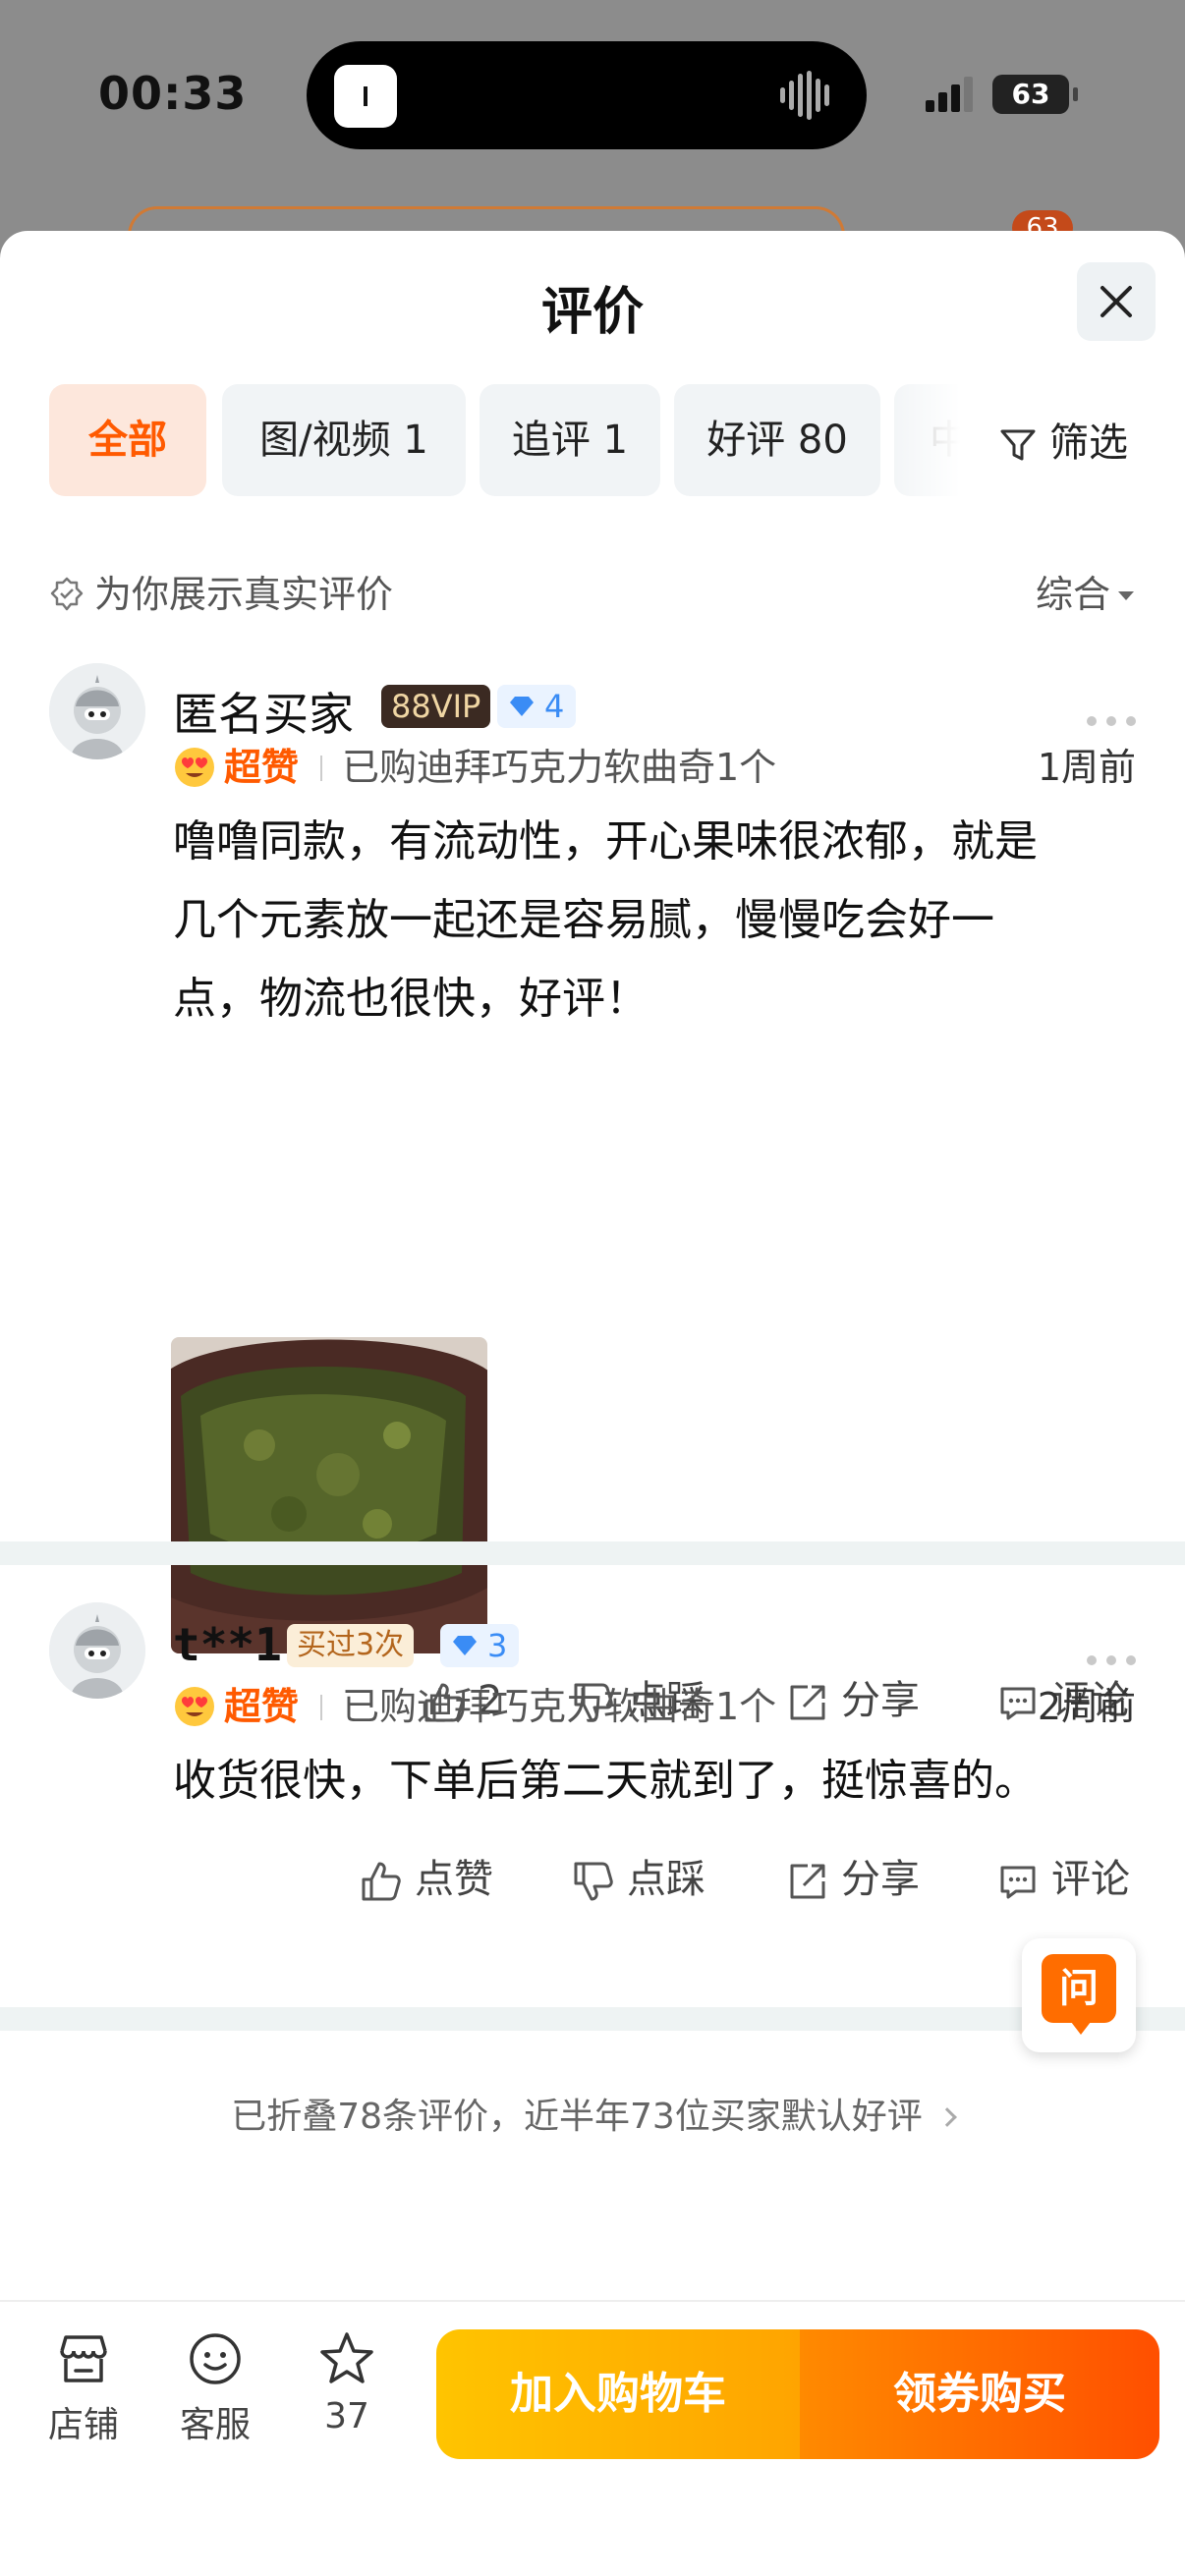 Image resolution: width=1185 pixels, height=2576 pixels. Describe the element at coordinates (216, 2358) in the screenshot. I see `customer-service-icon` at that location.